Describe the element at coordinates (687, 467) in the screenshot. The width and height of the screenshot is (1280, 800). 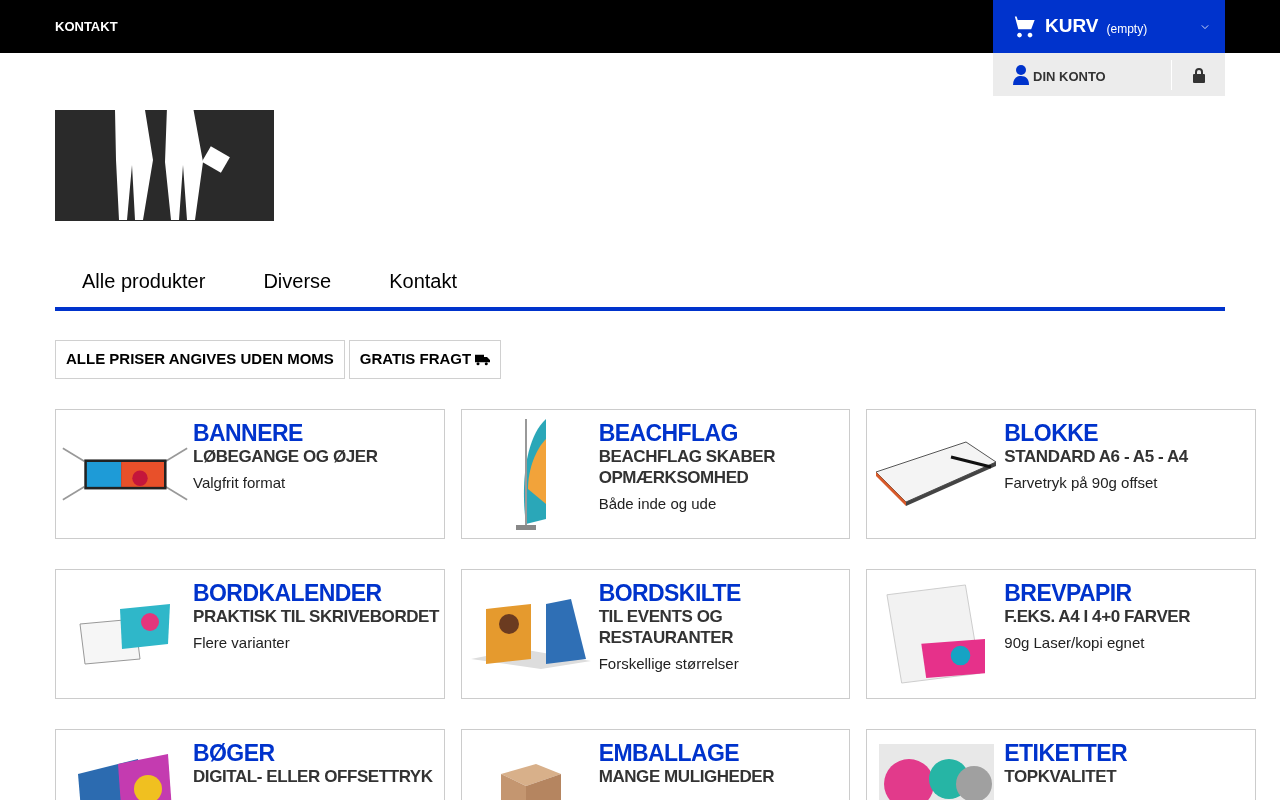
I see `product-subtitle: BEACHFLAG SKABER OPMÆRKSOMHED` at that location.